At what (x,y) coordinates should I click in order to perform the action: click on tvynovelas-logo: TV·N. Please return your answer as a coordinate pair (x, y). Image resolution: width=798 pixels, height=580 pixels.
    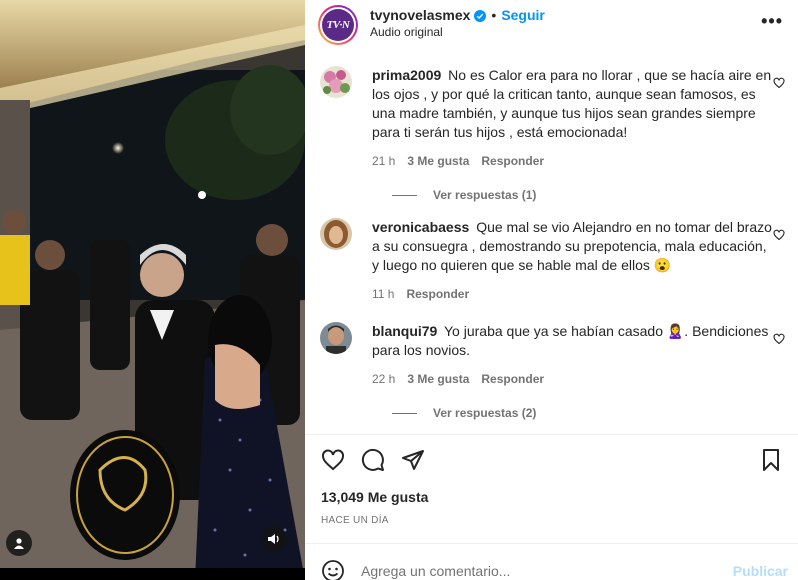
    Looking at the image, I should click on (338, 24).